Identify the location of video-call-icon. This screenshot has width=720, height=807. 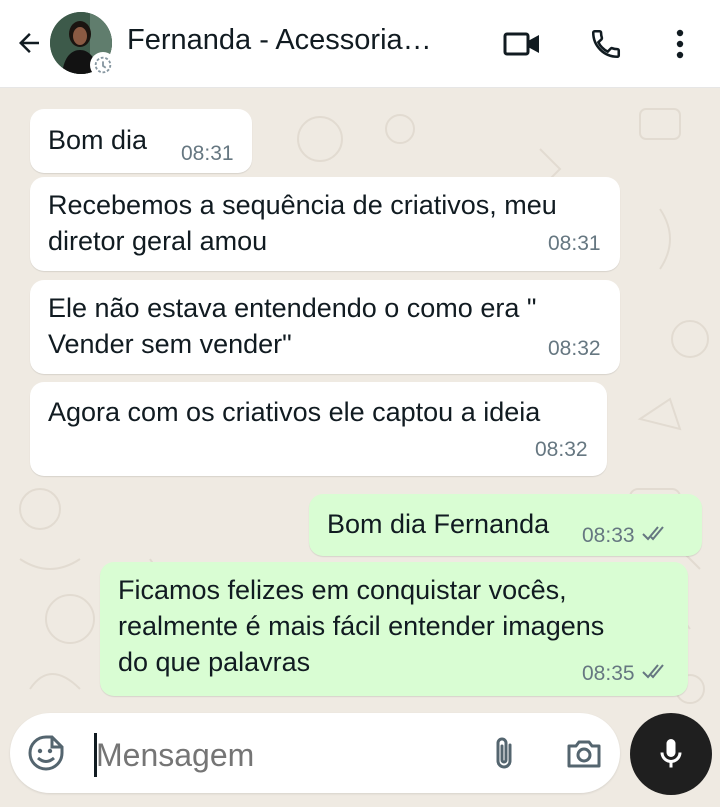
(522, 44).